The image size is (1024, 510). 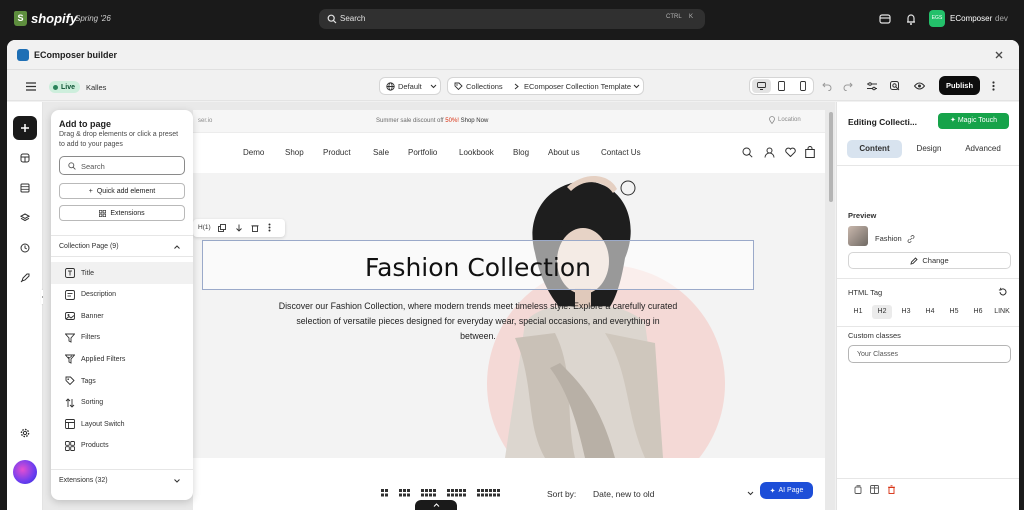 I want to click on bottom-drawer-handle, so click(x=436, y=505).